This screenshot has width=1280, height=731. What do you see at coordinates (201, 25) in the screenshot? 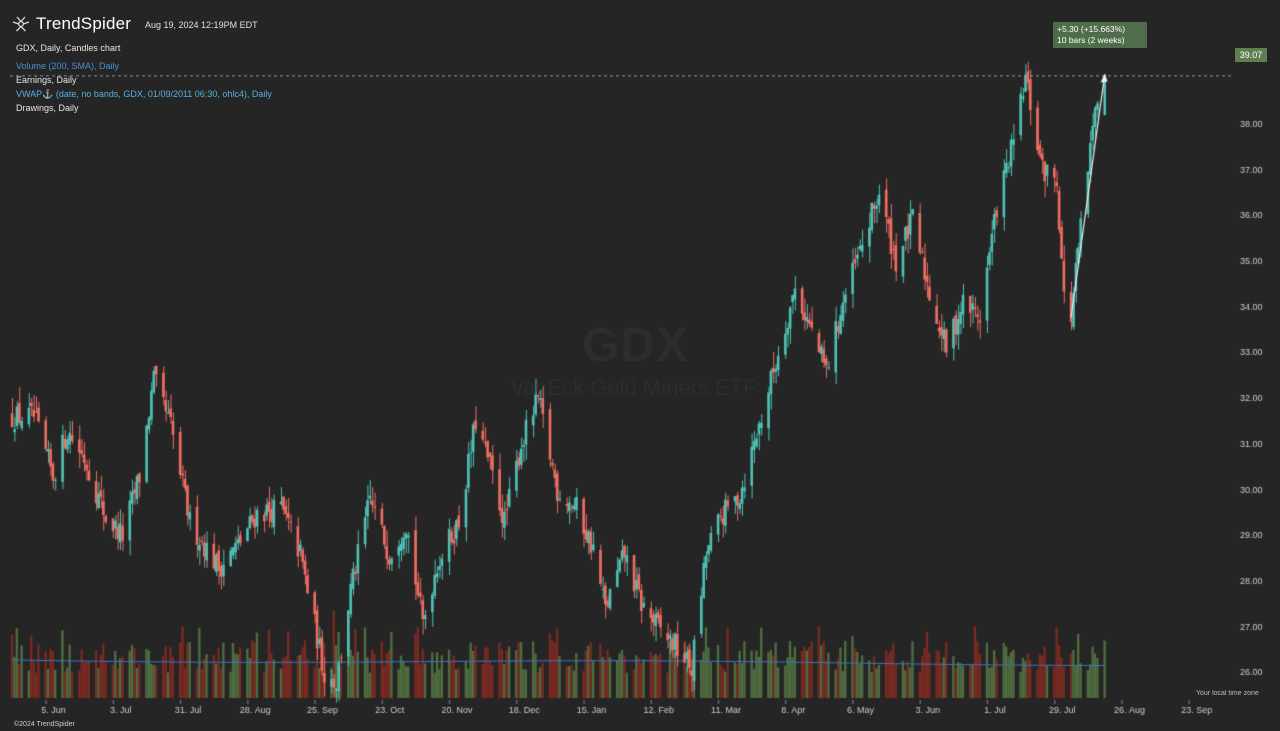
I see `chart-timestamp: Aug 19, 2024 12:19PM EDT` at bounding box center [201, 25].